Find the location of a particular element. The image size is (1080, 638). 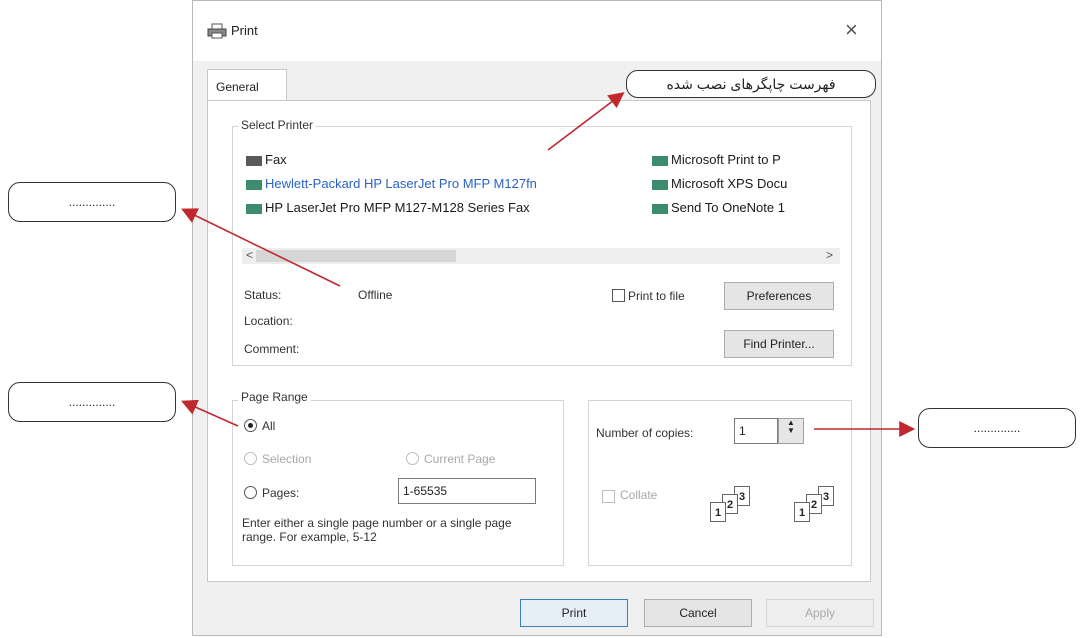

arrow-top is located at coordinates (586, 121).